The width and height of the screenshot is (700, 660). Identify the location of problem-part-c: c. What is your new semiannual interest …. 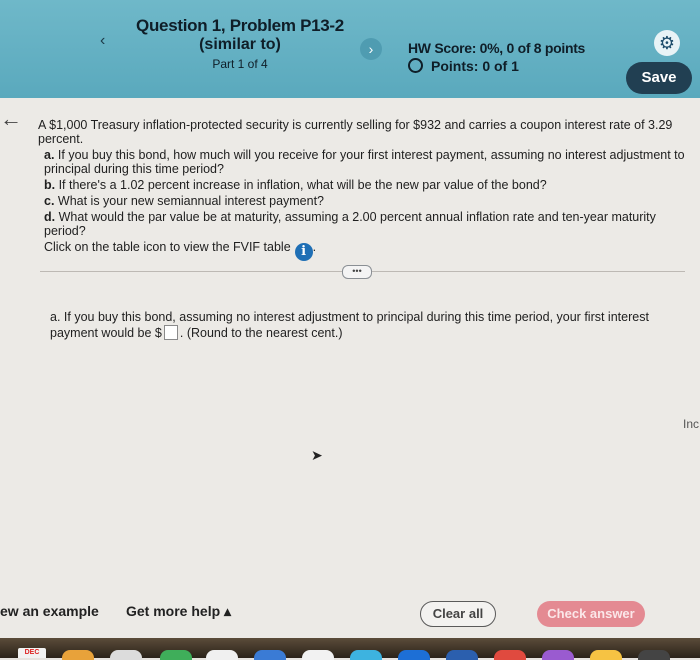
(363, 201).